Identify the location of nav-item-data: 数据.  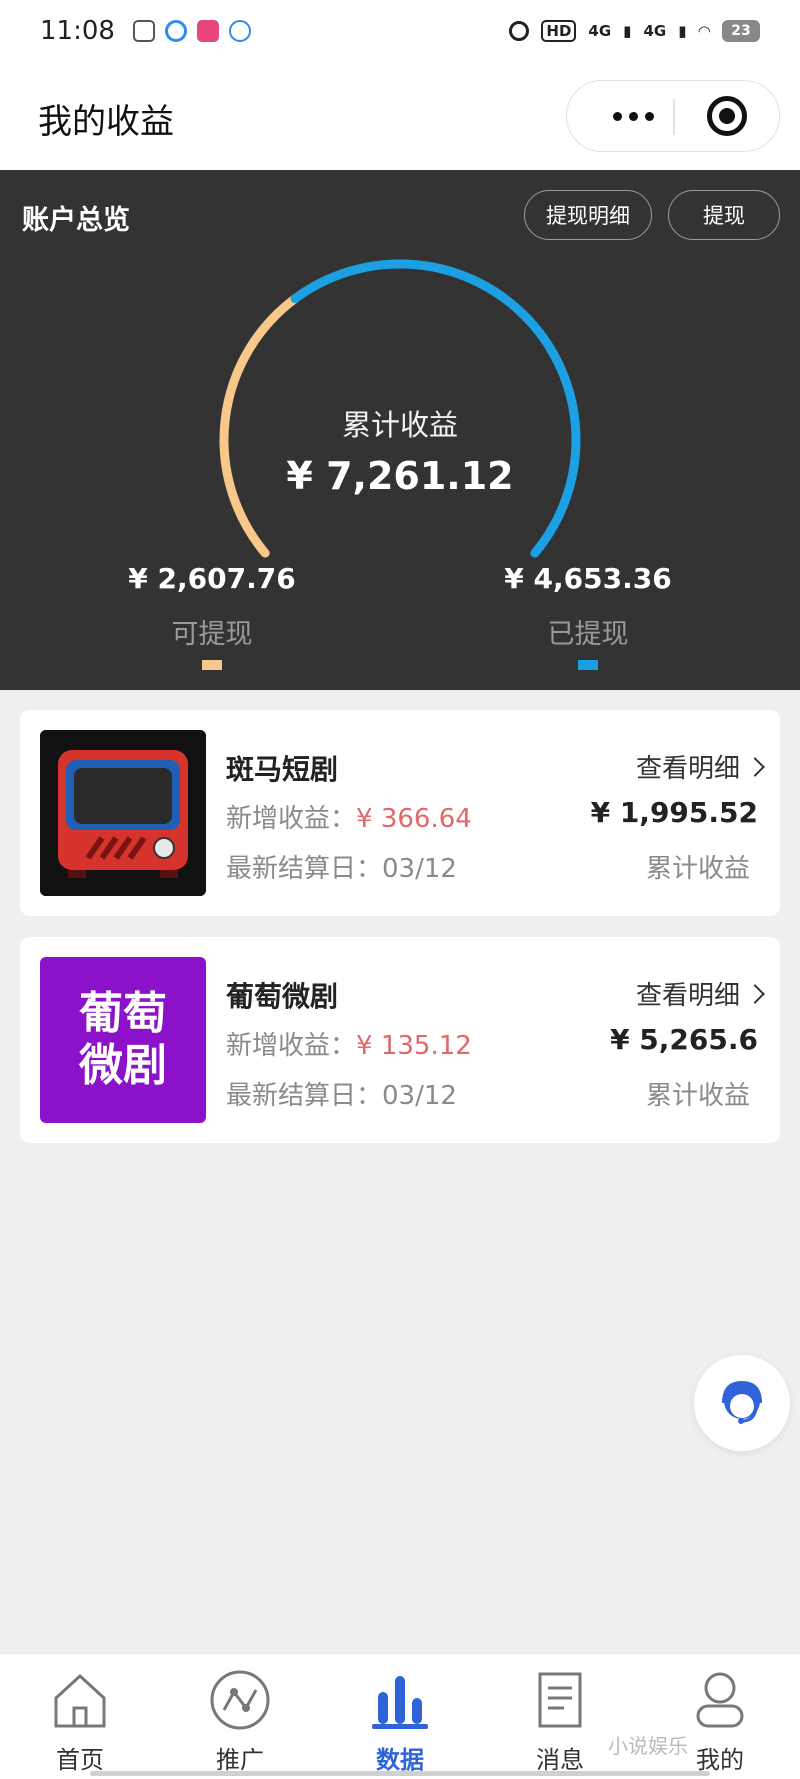
(400, 1721).